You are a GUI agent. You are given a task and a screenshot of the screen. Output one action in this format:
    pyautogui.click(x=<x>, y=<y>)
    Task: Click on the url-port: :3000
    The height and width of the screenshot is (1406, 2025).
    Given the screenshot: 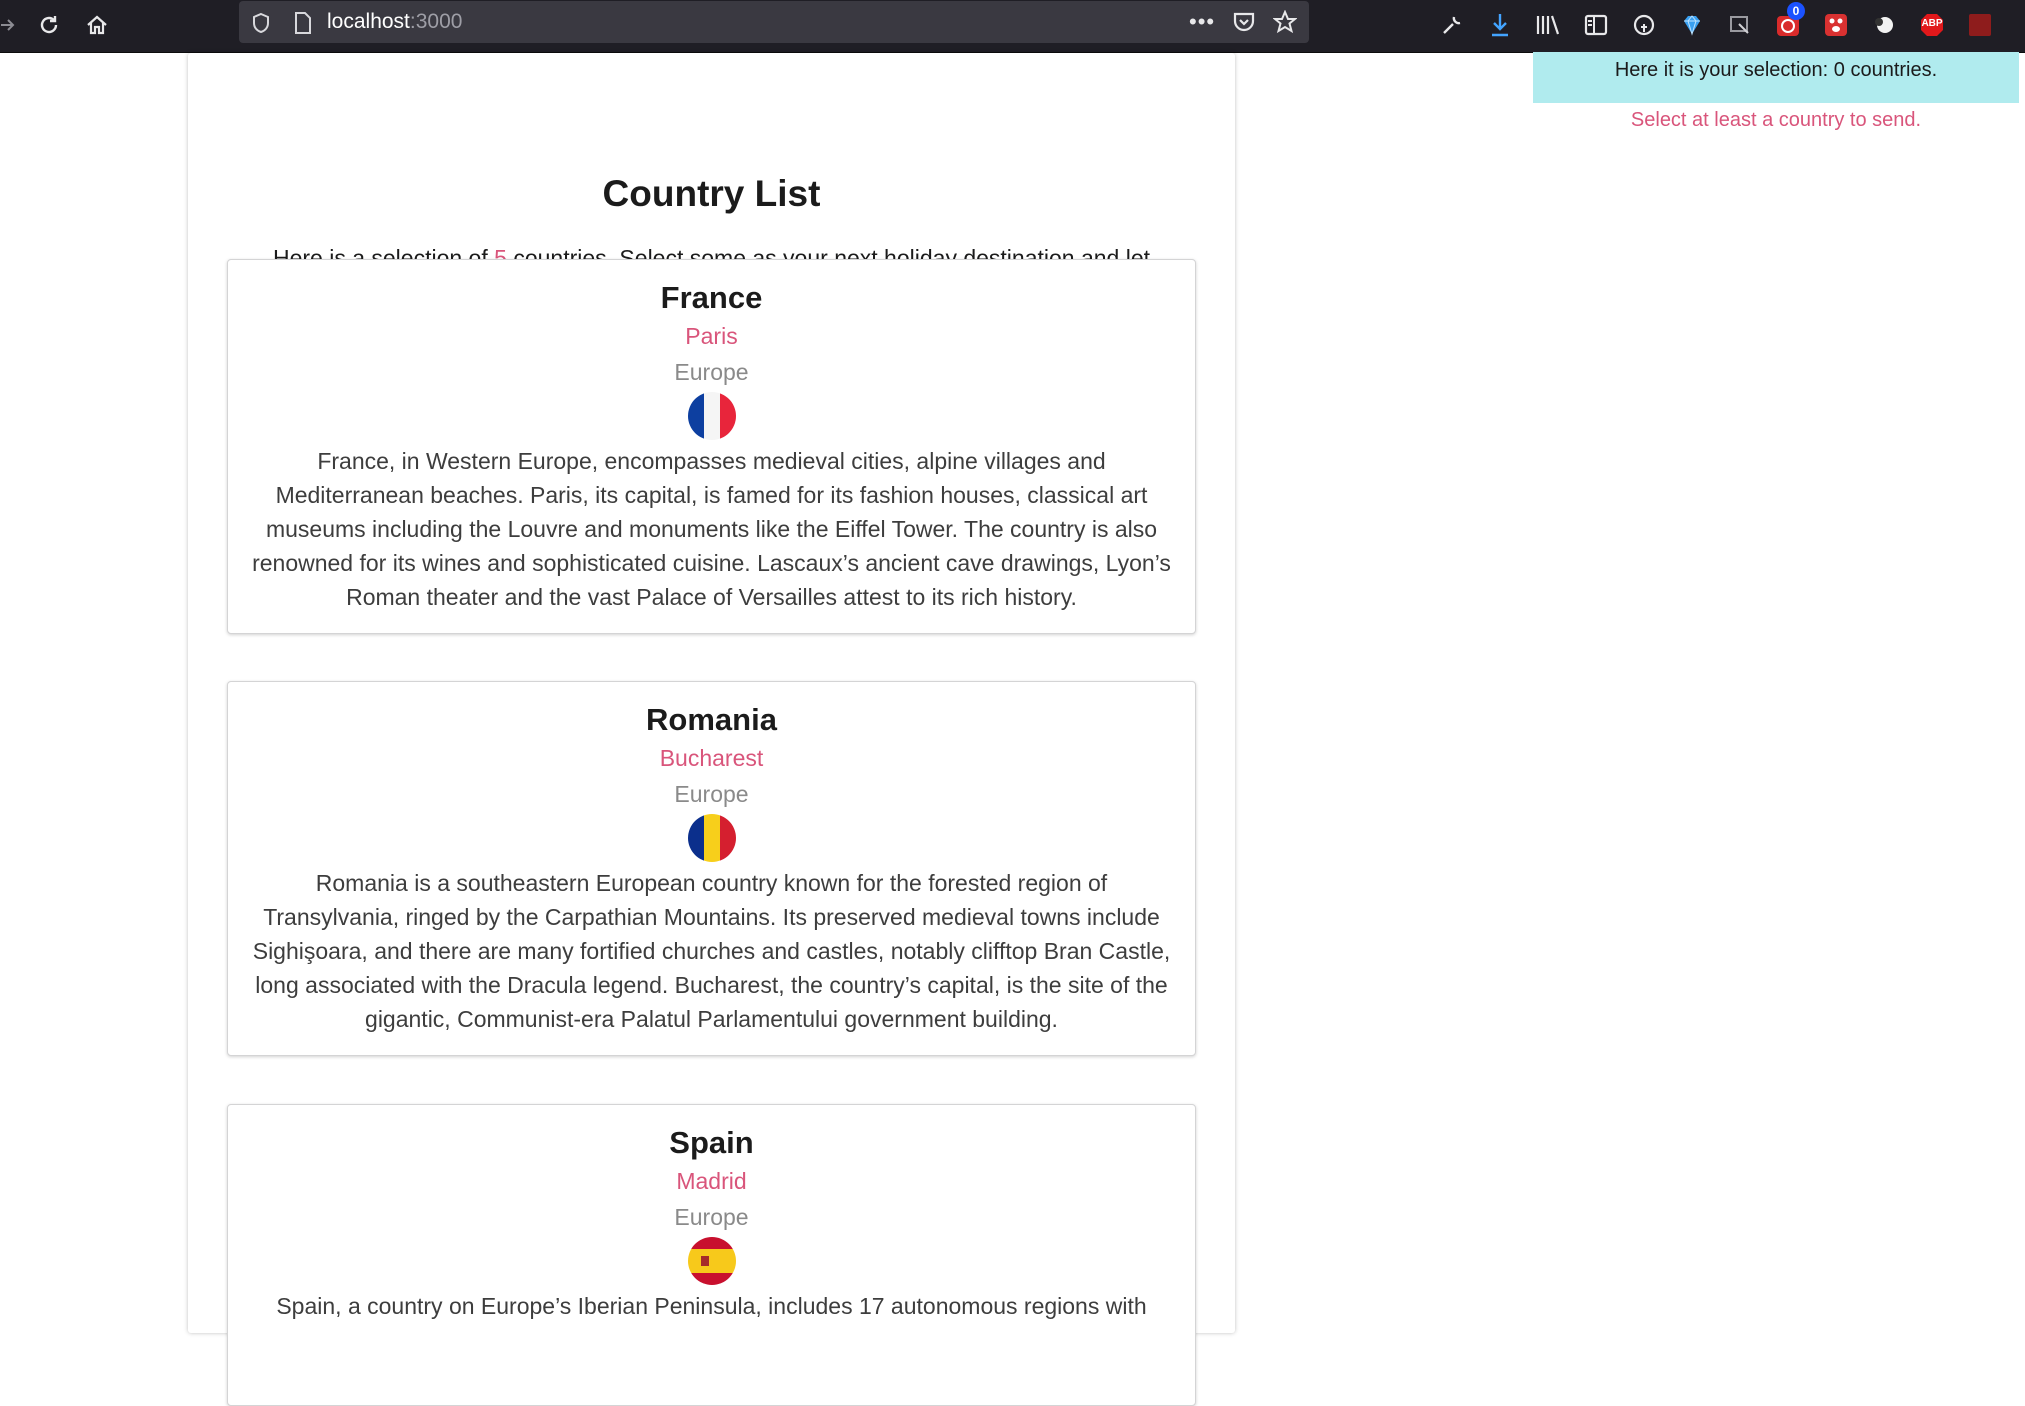 What is the action you would take?
    pyautogui.click(x=436, y=21)
    